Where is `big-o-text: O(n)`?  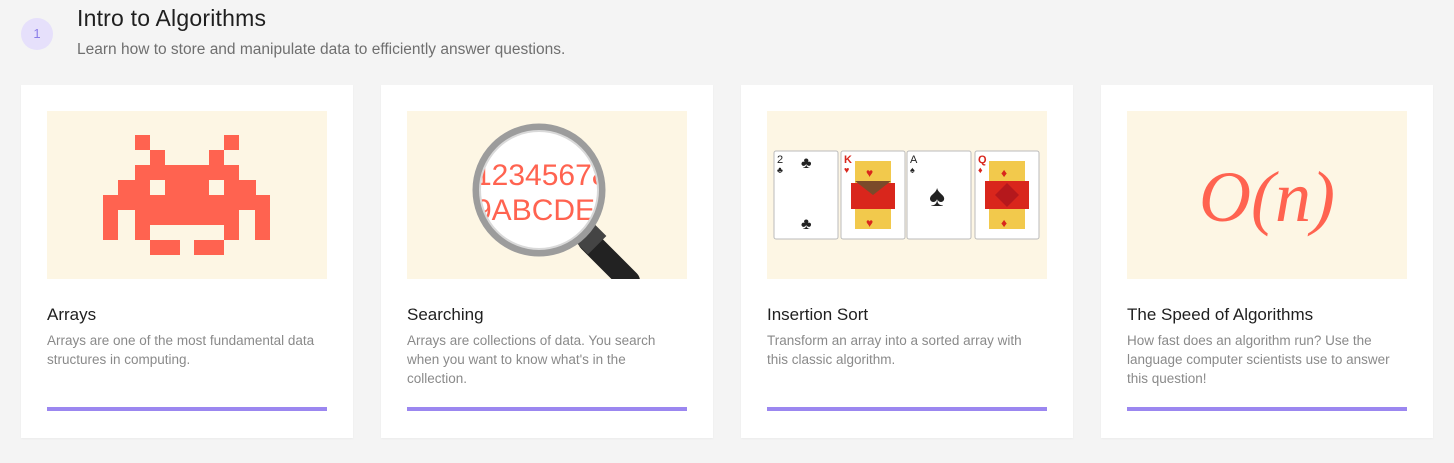 big-o-text: O(n) is located at coordinates (1267, 197).